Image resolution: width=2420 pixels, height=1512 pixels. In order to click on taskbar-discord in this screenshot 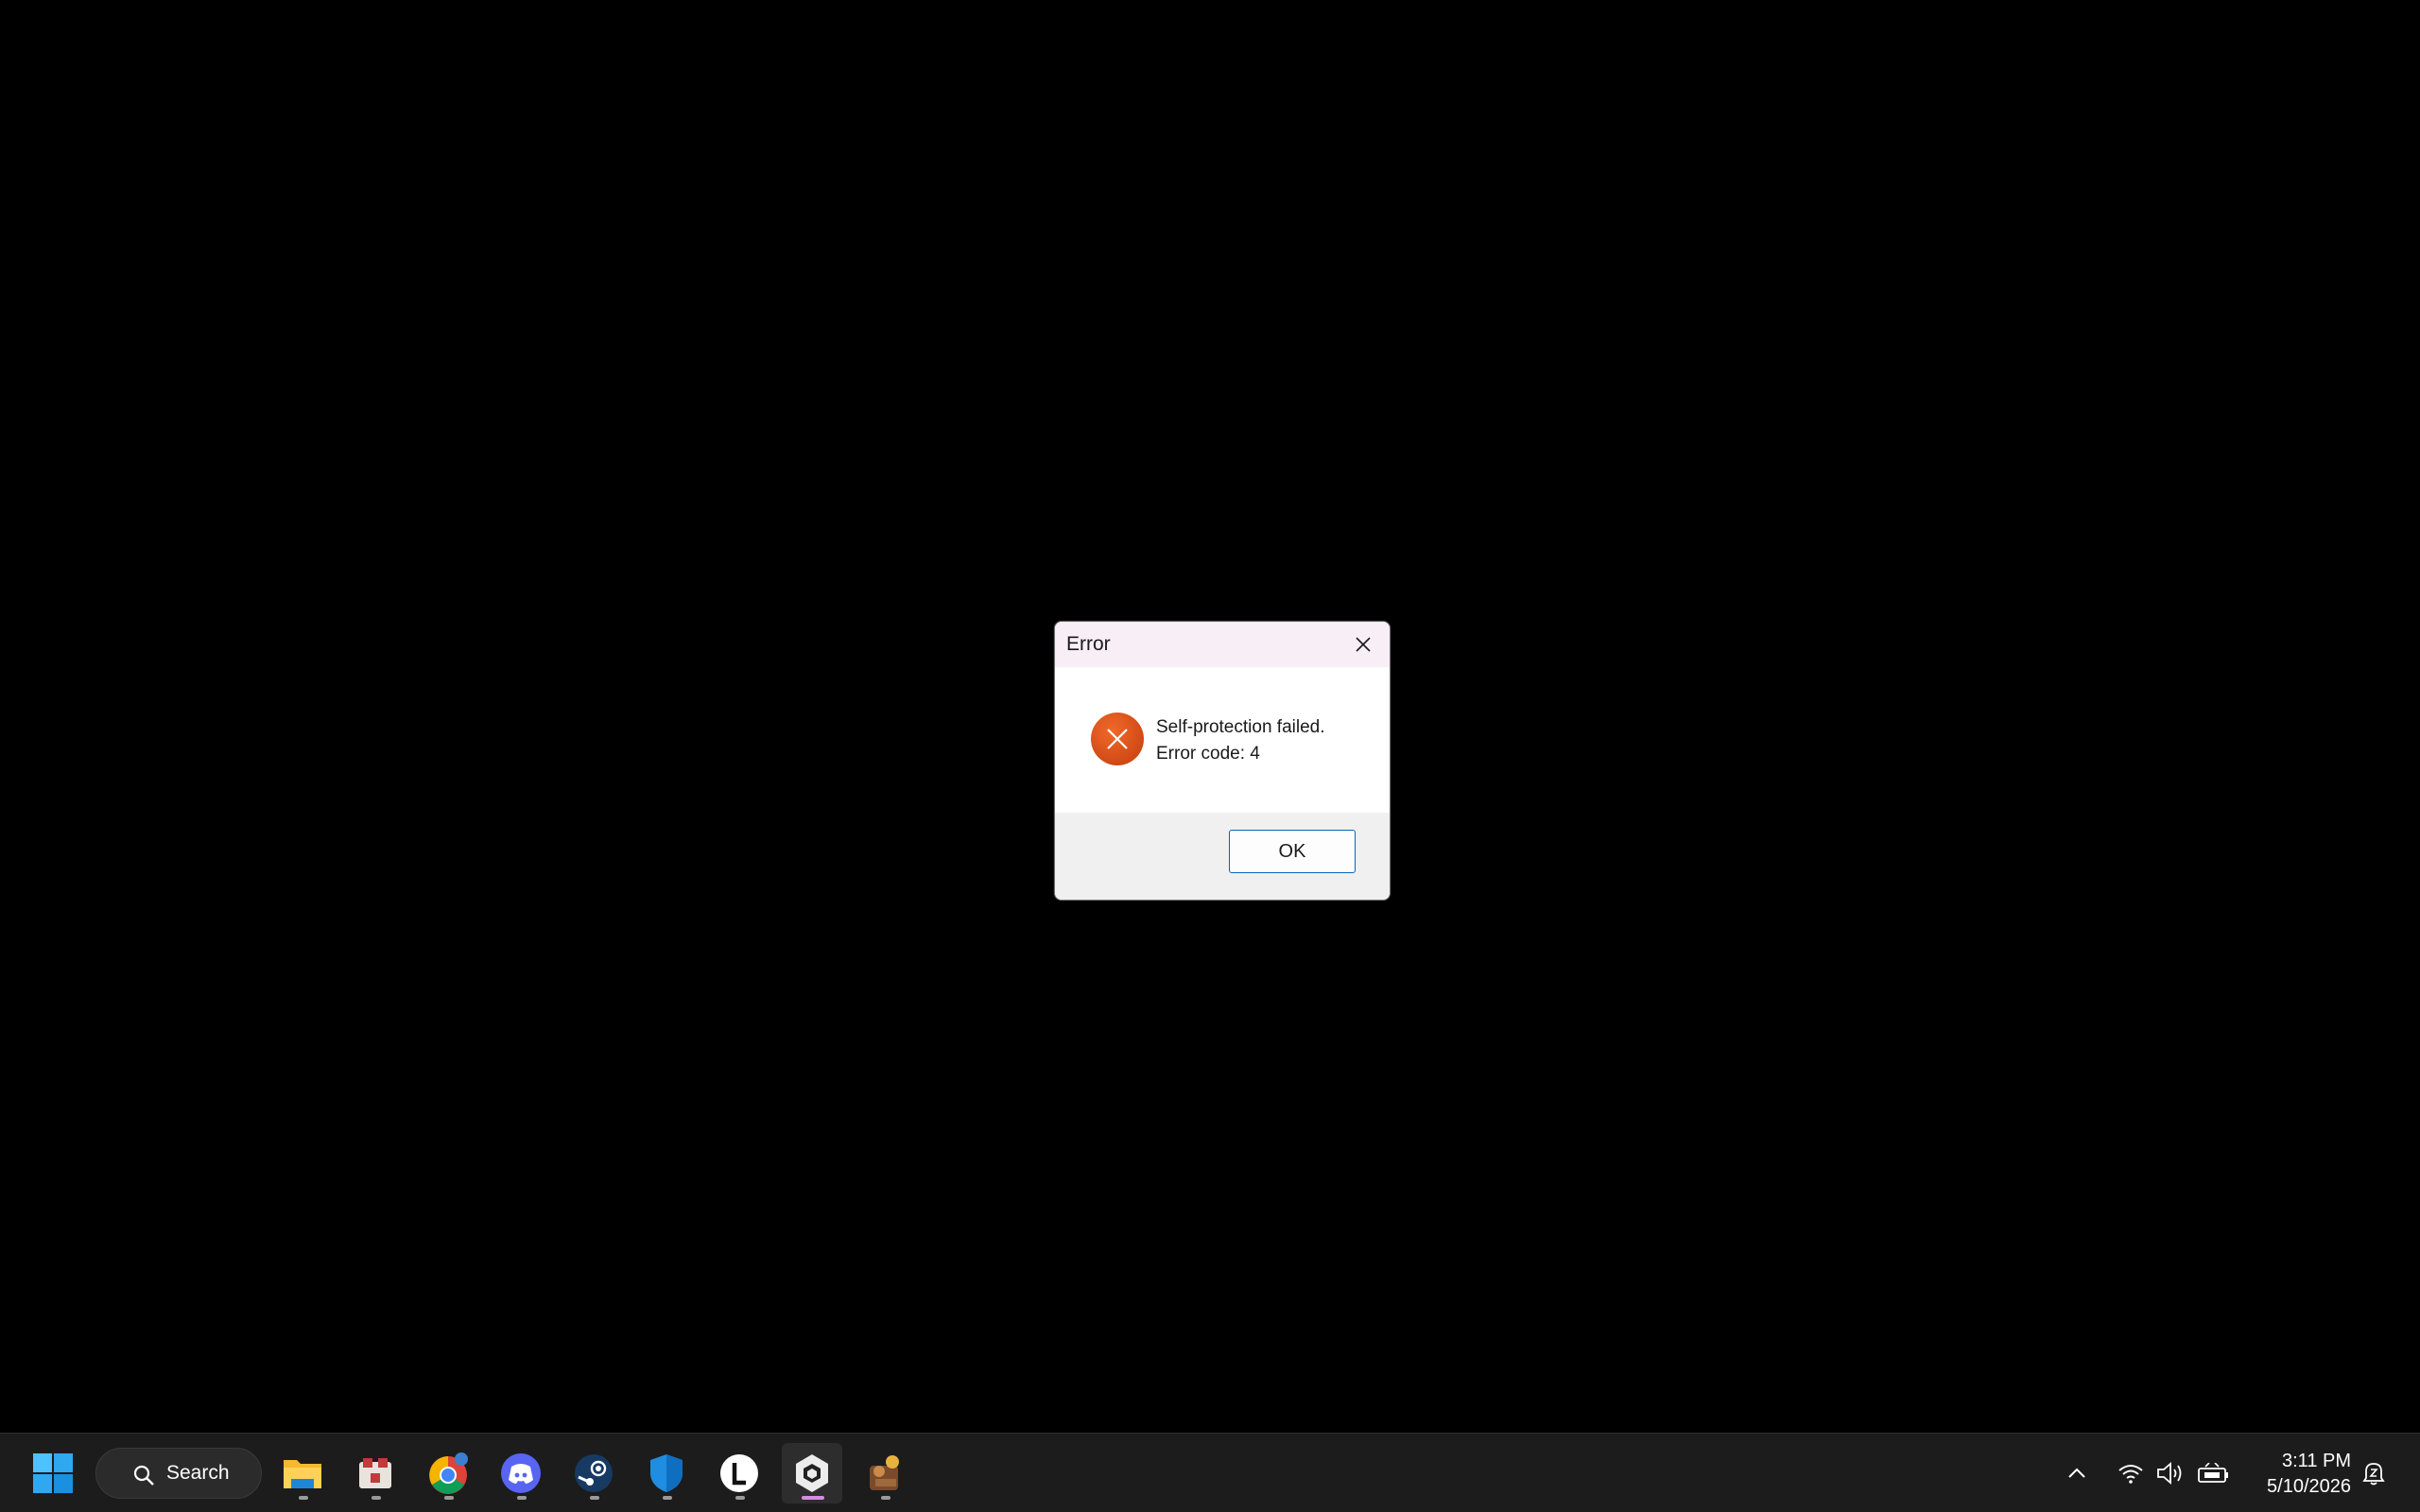, I will do `click(521, 1473)`.